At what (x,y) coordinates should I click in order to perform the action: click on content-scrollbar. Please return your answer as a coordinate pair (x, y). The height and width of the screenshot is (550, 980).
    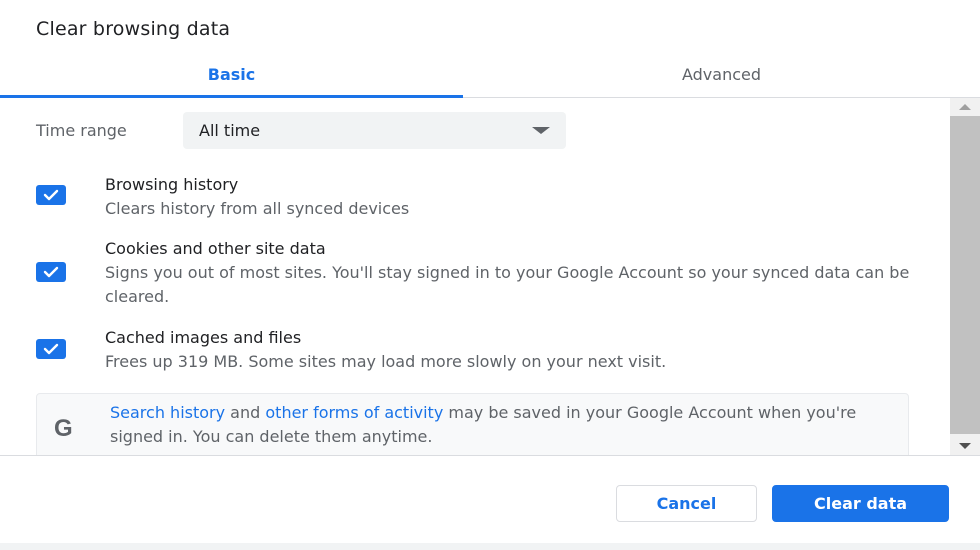
    Looking at the image, I should click on (965, 276).